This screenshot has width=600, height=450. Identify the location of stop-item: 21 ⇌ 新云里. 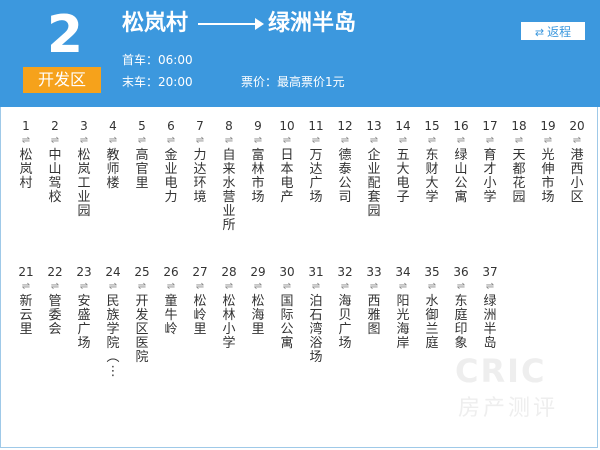
(26, 301).